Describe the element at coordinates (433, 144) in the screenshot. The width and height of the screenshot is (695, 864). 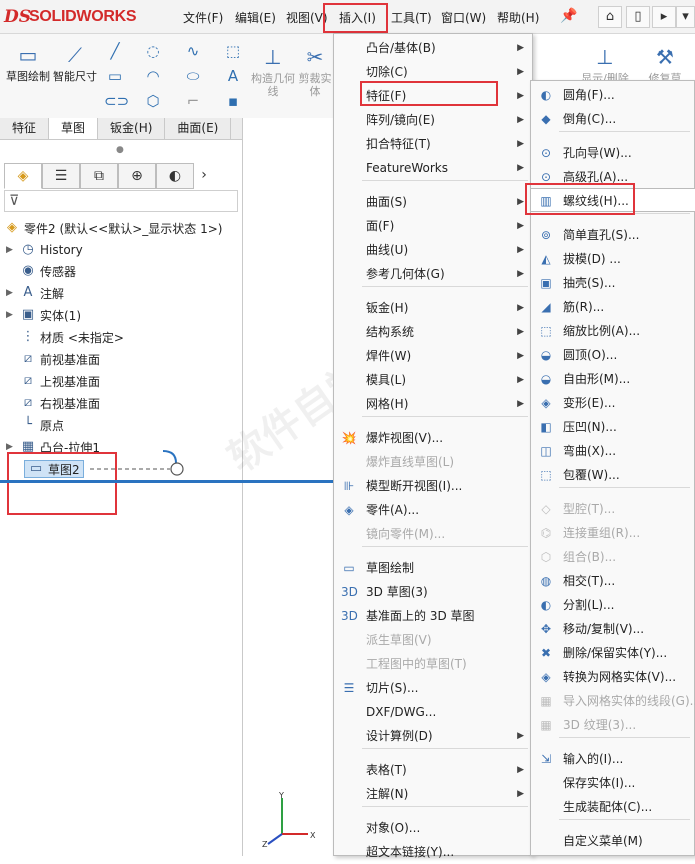
I see `insert-menu-item: 扣合特征(T) ▶` at that location.